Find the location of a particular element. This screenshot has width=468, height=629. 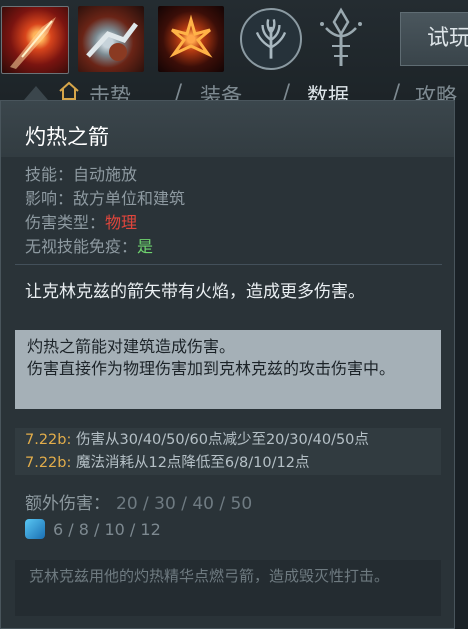

patch-note: 7.22b: 魔法消耗从12点降低至6/8/10/12点 is located at coordinates (233, 463).